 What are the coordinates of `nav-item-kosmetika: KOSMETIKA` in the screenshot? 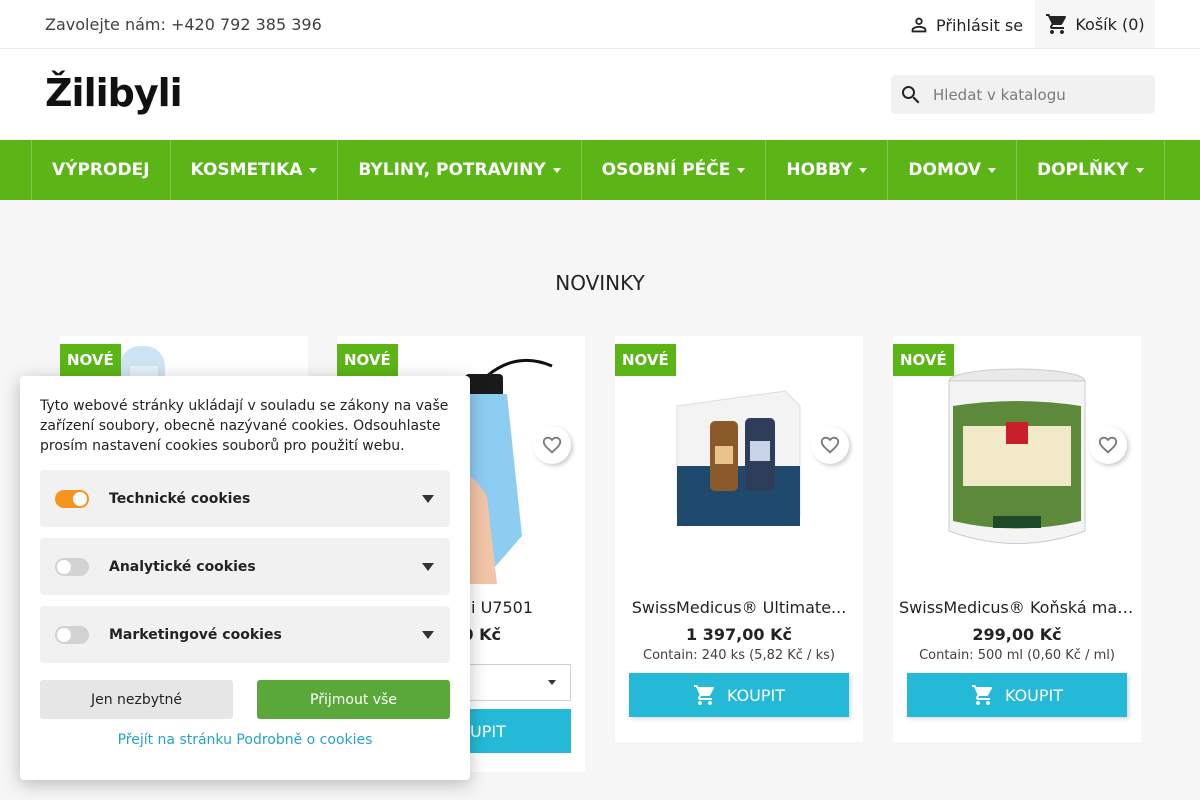 It's located at (253, 170).